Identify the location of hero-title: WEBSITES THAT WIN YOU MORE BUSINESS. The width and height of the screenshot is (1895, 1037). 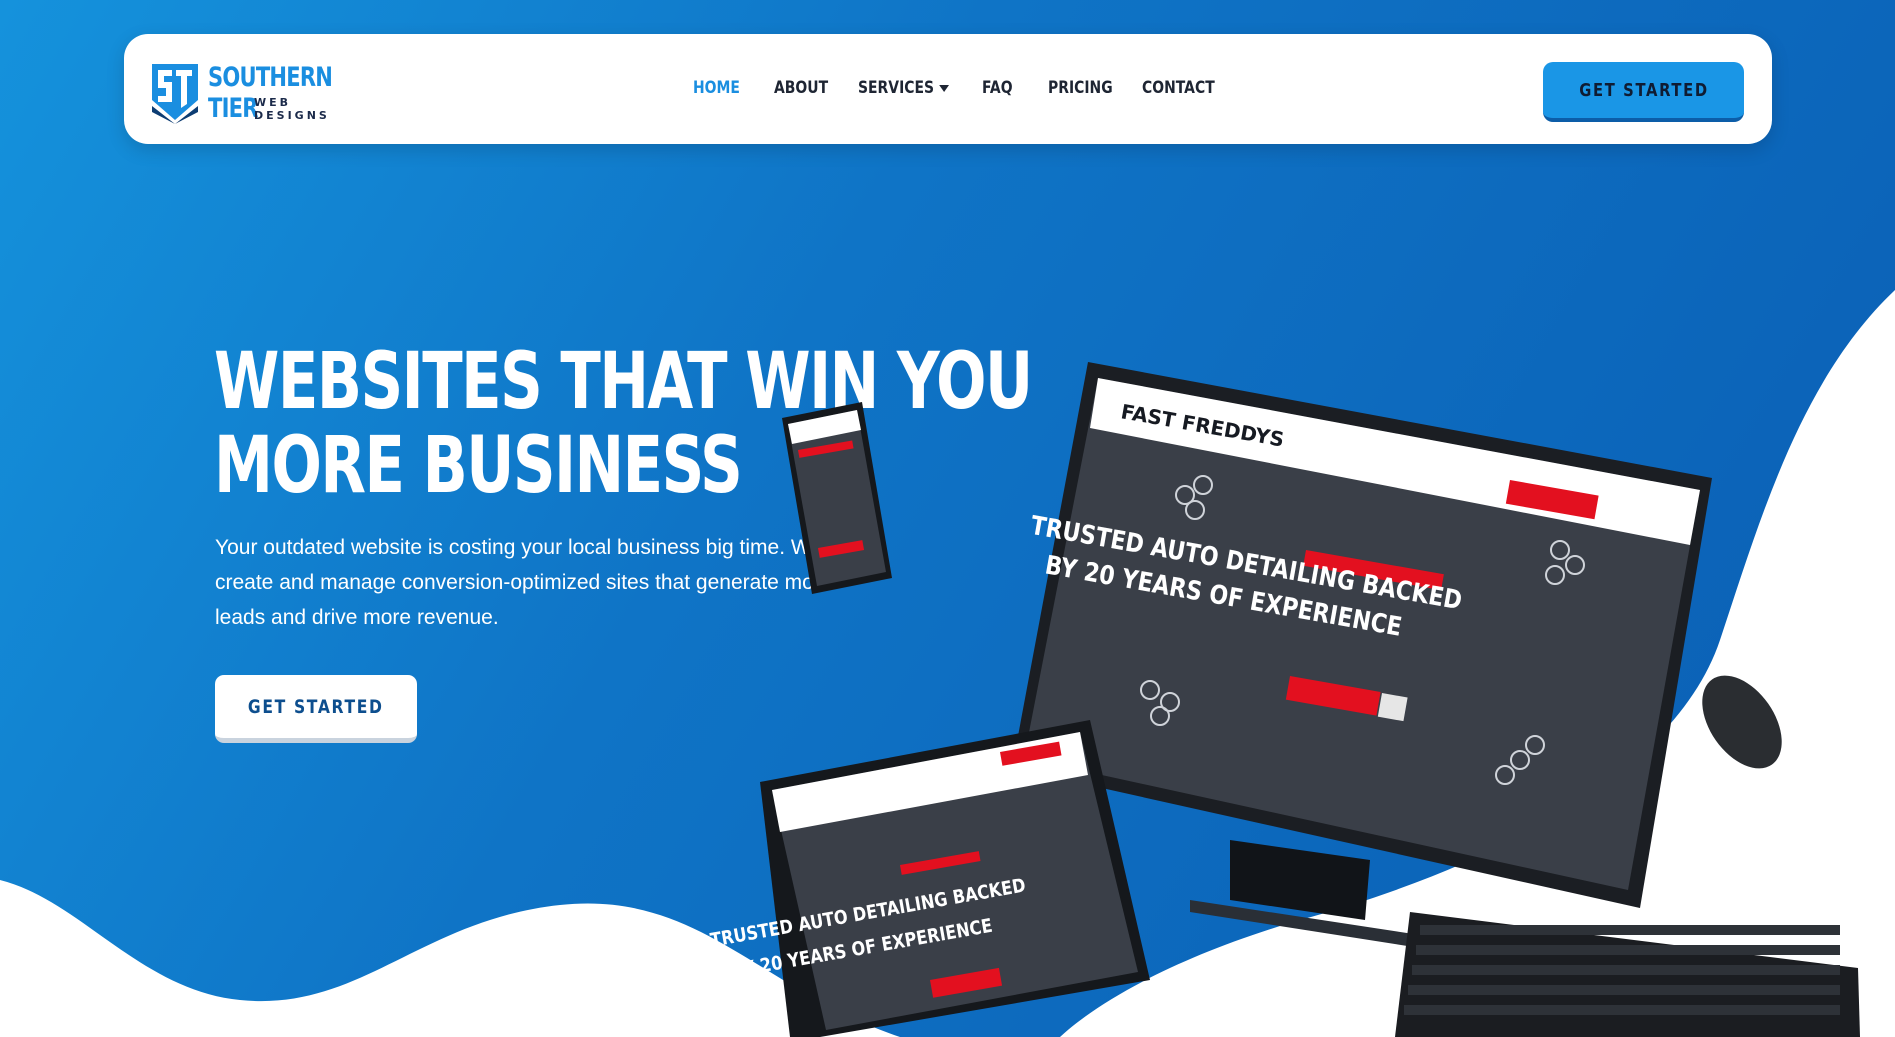
(623, 425).